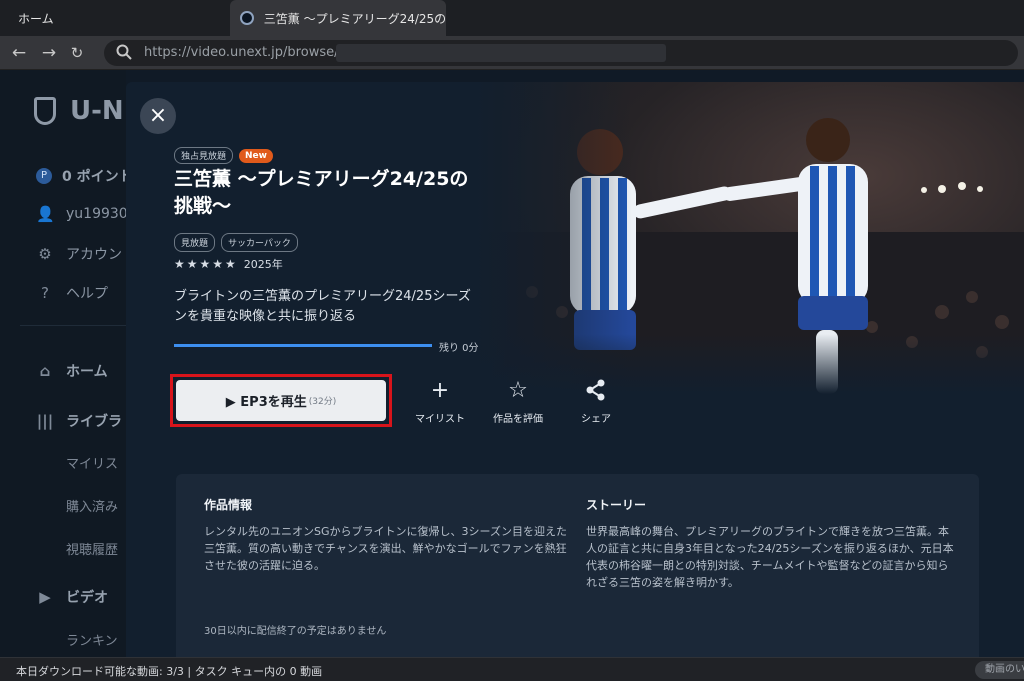  Describe the element at coordinates (322, 402) in the screenshot. I see `play-duration: (32分)` at that location.